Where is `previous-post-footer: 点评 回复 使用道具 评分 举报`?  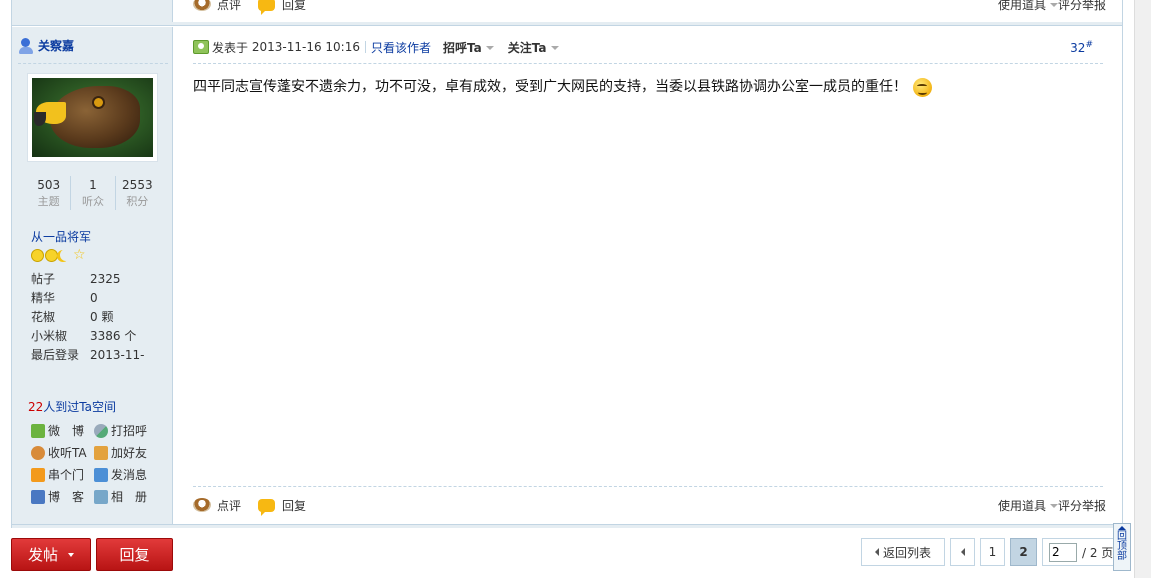
previous-post-footer: 点评 回复 使用道具 评分 举报 is located at coordinates (567, 11).